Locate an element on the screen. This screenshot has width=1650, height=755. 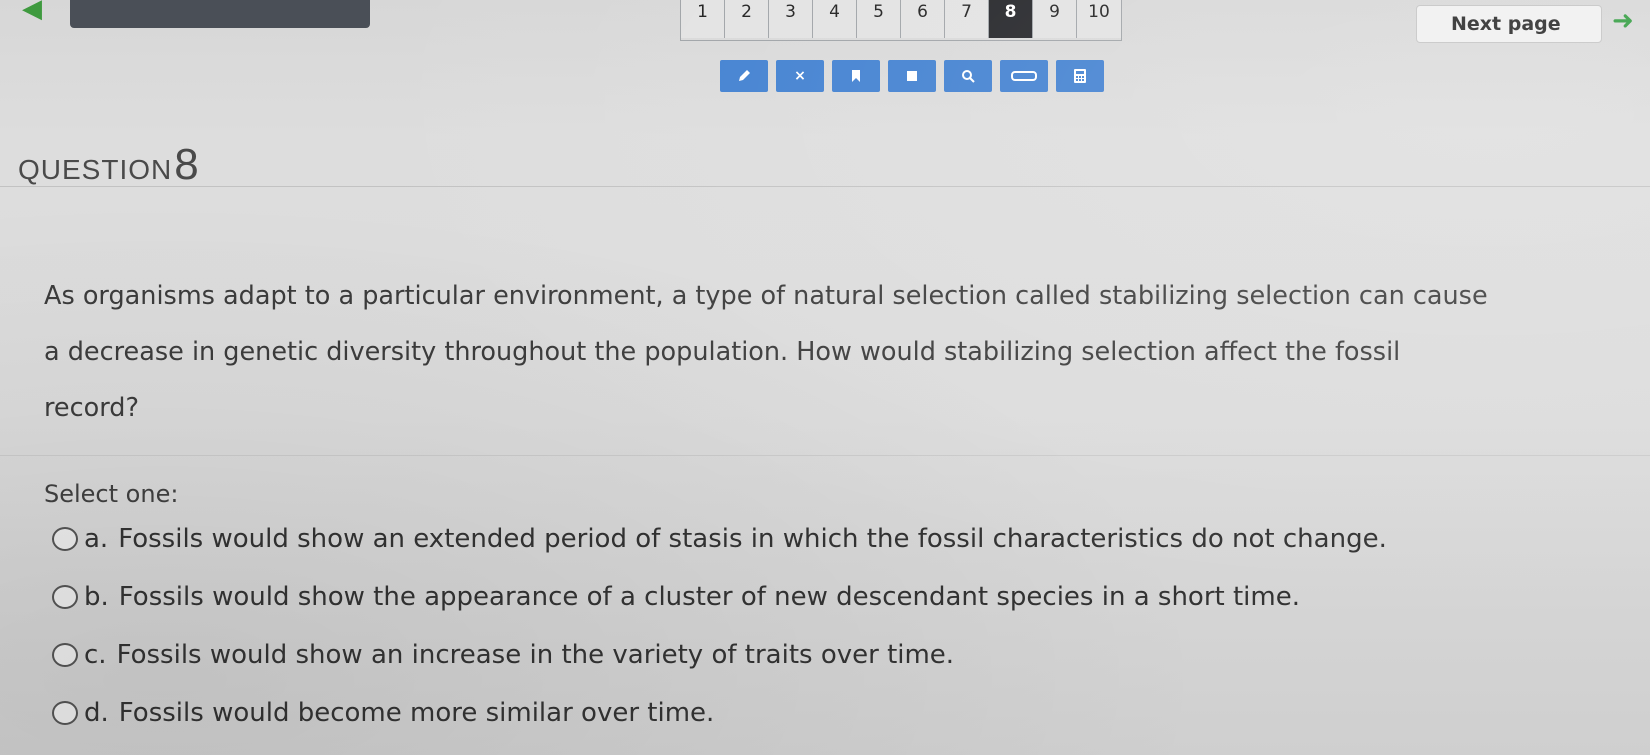
radio-button-b is located at coordinates (65, 597).